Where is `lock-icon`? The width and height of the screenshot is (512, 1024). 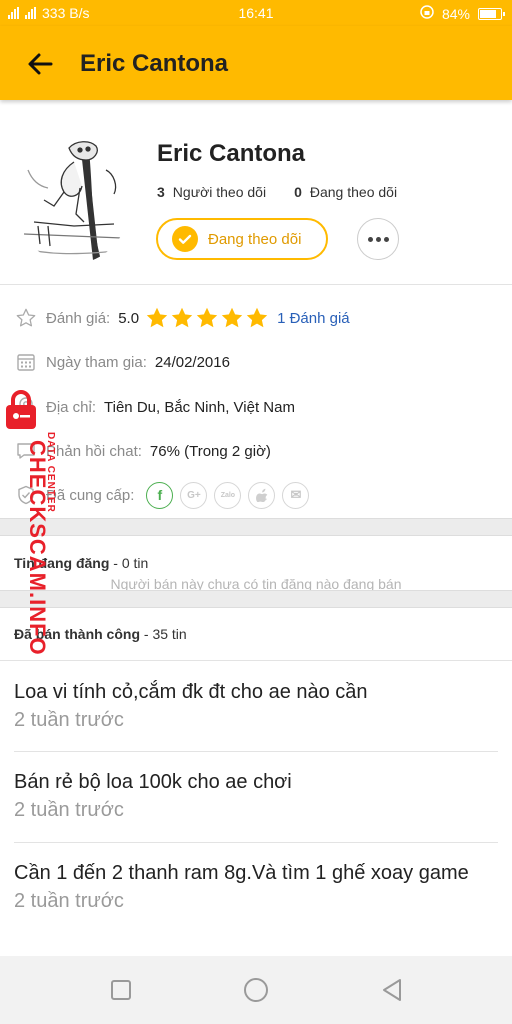 lock-icon is located at coordinates (21, 409).